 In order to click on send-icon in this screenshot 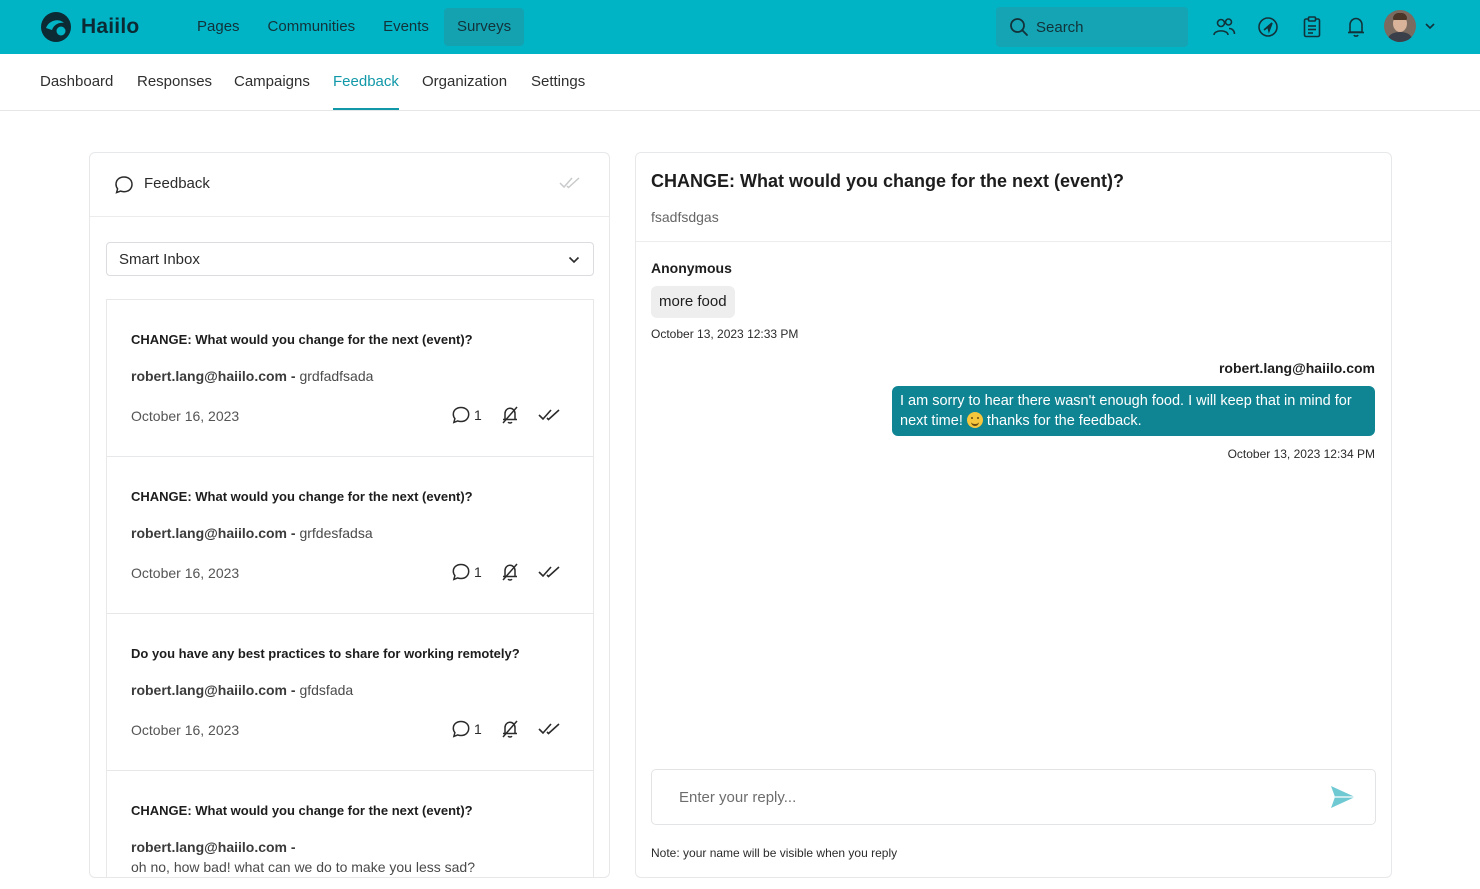, I will do `click(1343, 797)`.